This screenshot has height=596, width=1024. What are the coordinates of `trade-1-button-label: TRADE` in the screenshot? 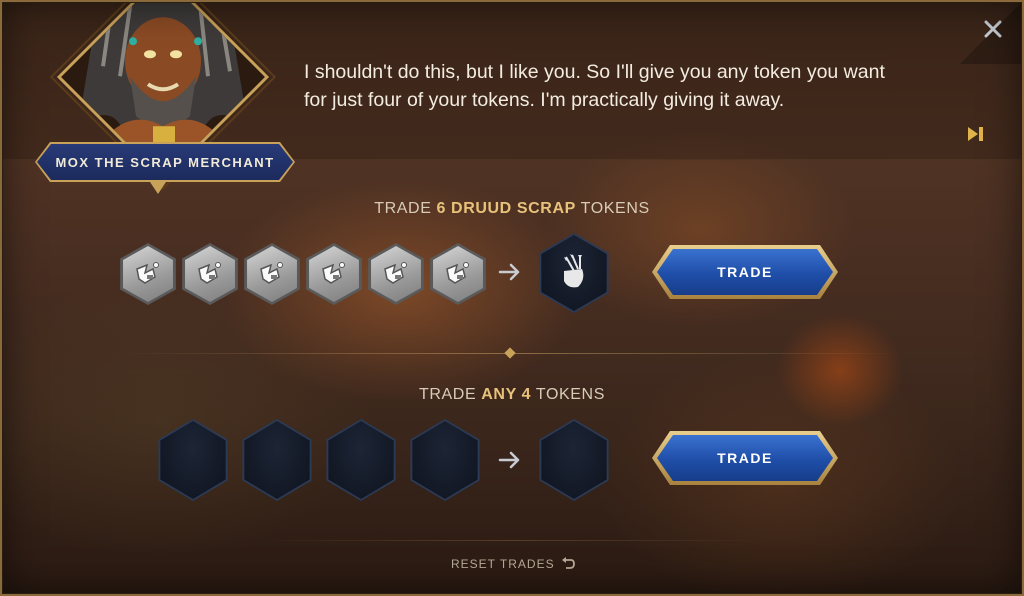 It's located at (745, 272).